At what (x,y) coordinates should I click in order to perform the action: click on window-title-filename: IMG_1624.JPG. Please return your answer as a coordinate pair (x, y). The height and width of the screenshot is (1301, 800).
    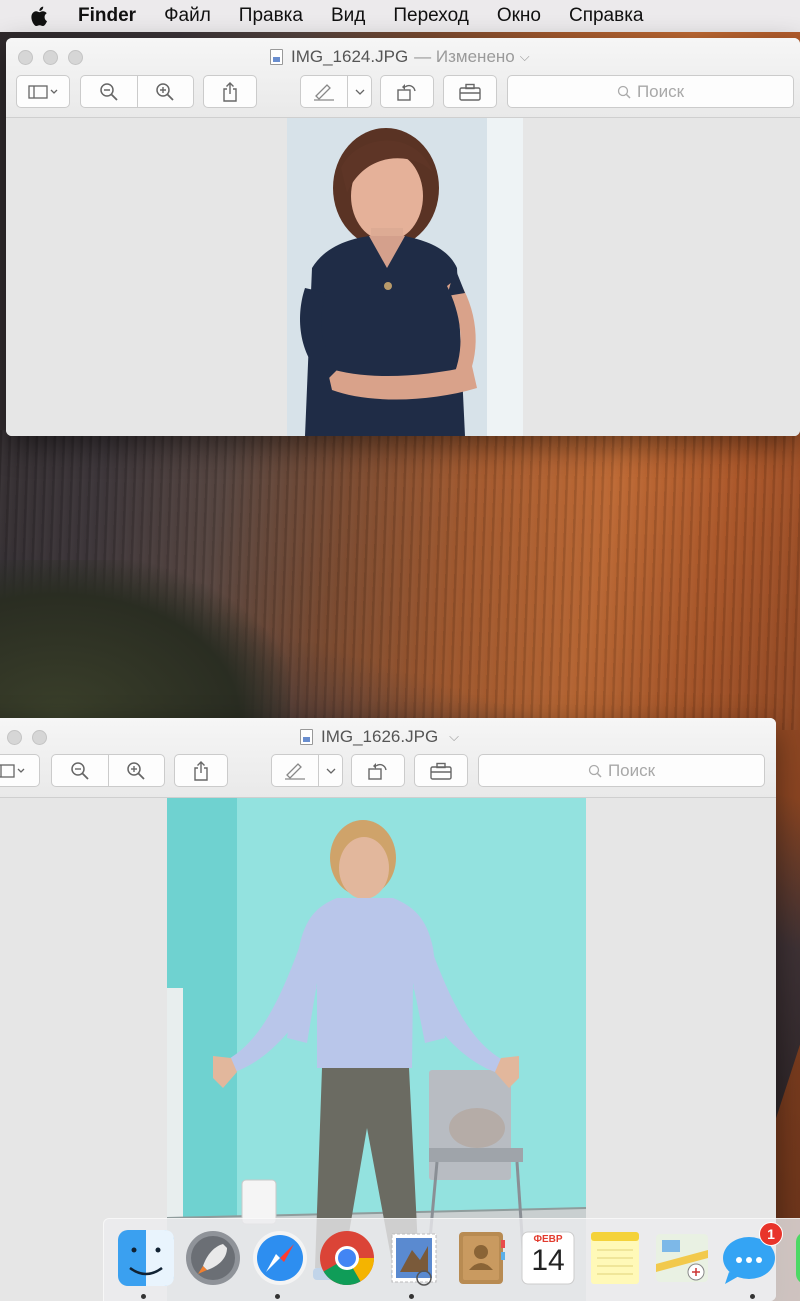
    Looking at the image, I should click on (350, 56).